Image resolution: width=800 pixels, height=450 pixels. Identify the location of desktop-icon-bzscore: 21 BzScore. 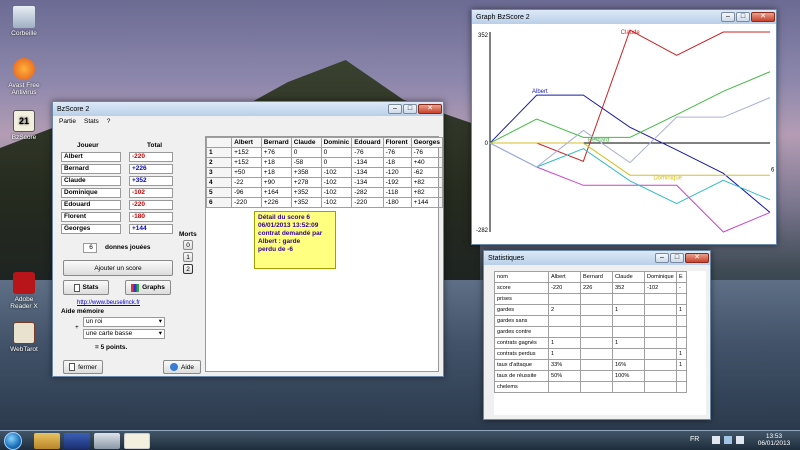
(24, 125).